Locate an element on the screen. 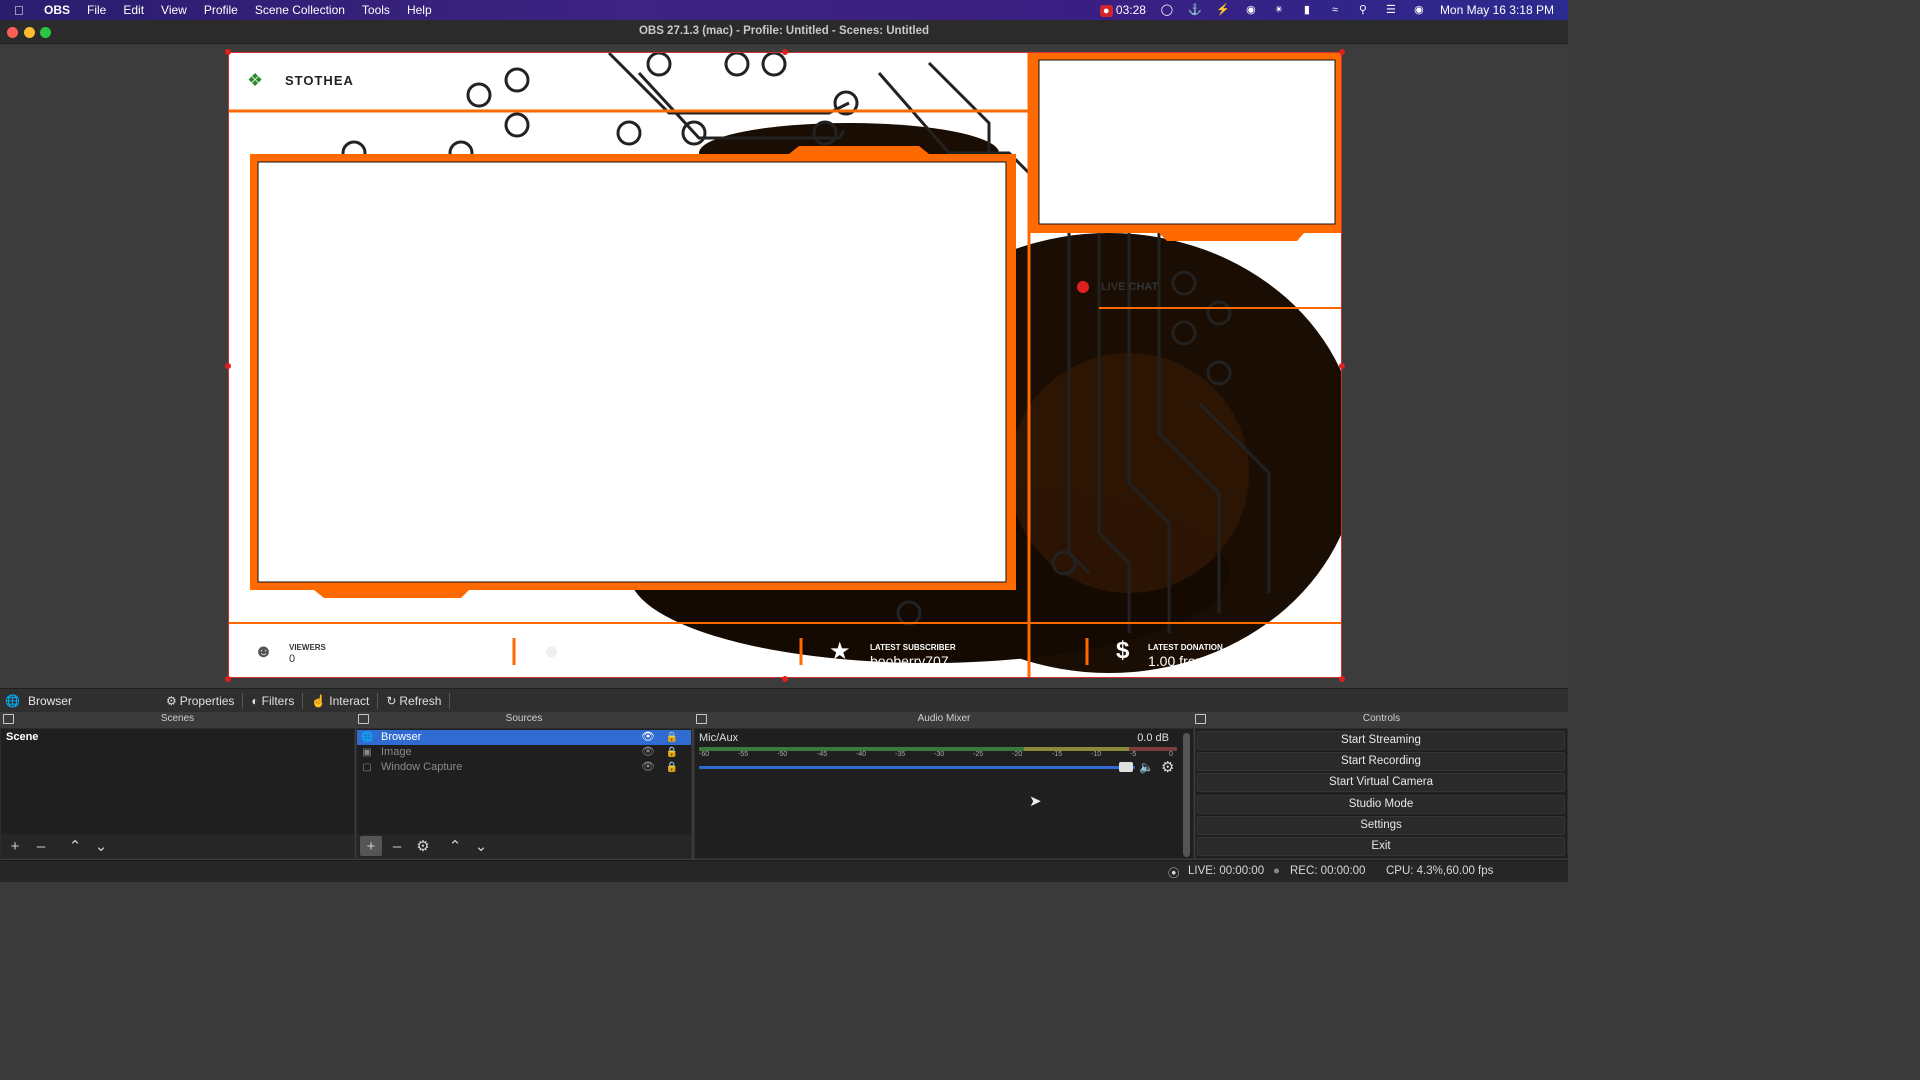  muted-speaker-icon: 🔈 is located at coordinates (1146, 767).